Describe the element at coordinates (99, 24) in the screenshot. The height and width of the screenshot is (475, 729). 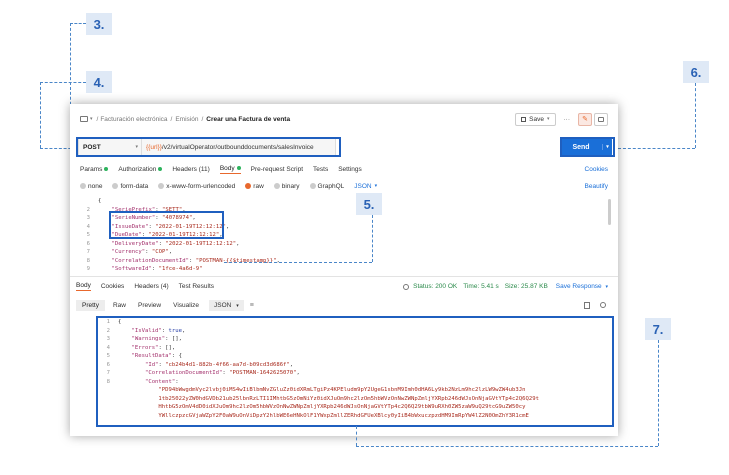
I see `callout-3: 3.` at that location.